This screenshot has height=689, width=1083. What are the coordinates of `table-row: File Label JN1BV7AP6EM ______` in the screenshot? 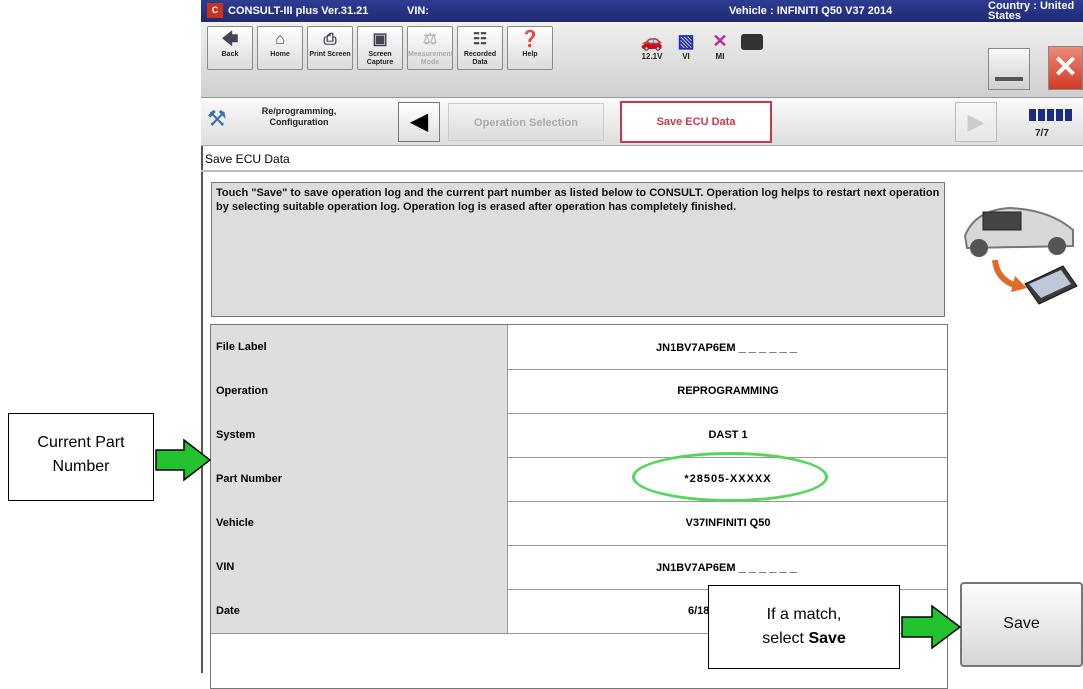 It's located at (579, 347).